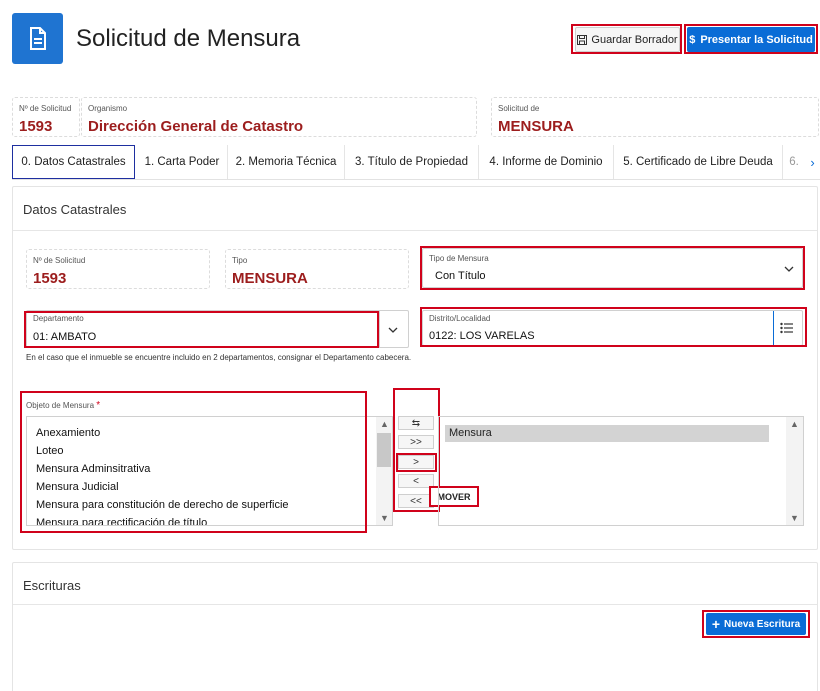  Describe the element at coordinates (193, 462) in the screenshot. I see `annotation-object-list` at that location.